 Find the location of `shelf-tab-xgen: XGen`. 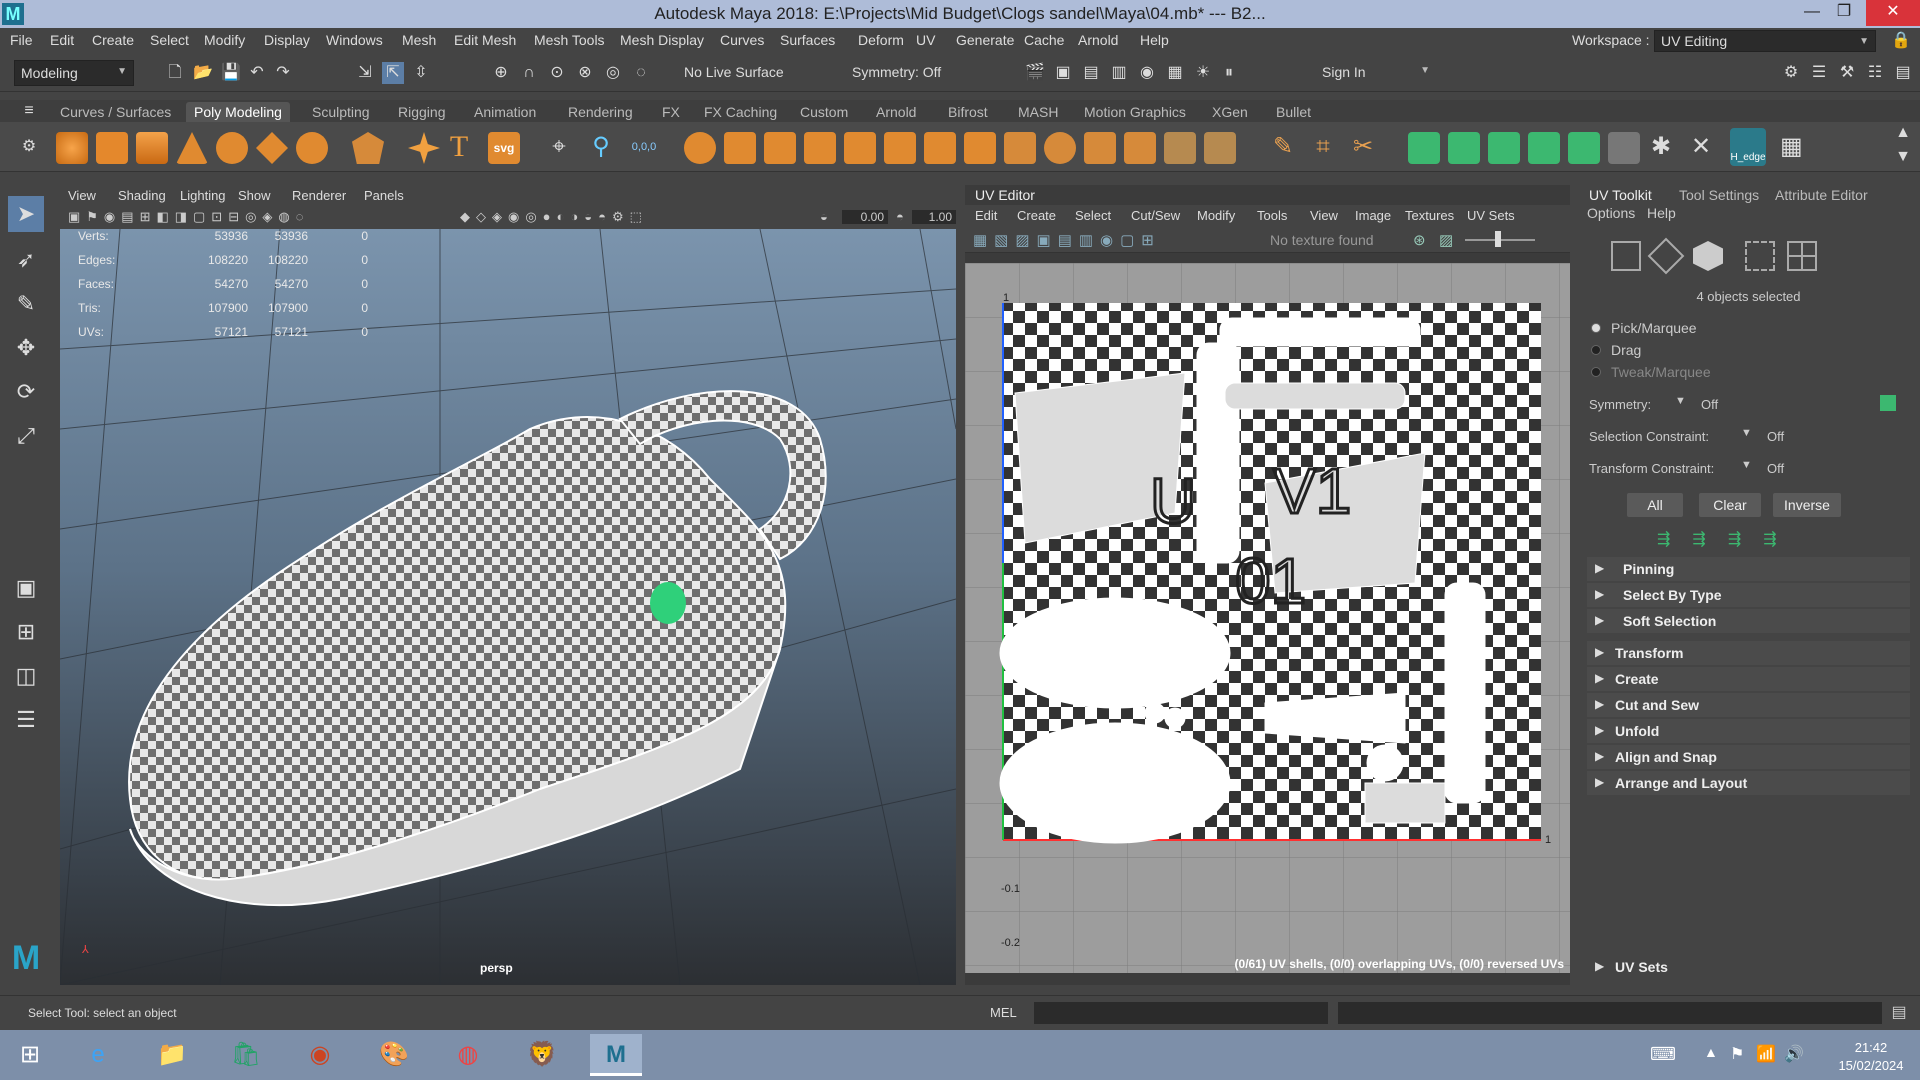

shelf-tab-xgen: XGen is located at coordinates (1230, 112).